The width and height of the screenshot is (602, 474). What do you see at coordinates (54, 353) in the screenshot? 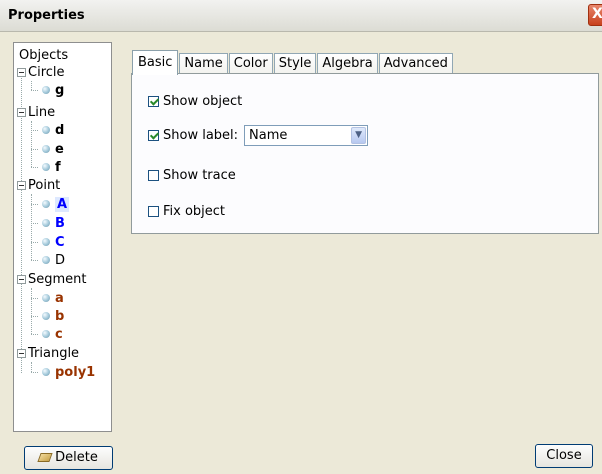
I see `tree-category-label: Triangle` at bounding box center [54, 353].